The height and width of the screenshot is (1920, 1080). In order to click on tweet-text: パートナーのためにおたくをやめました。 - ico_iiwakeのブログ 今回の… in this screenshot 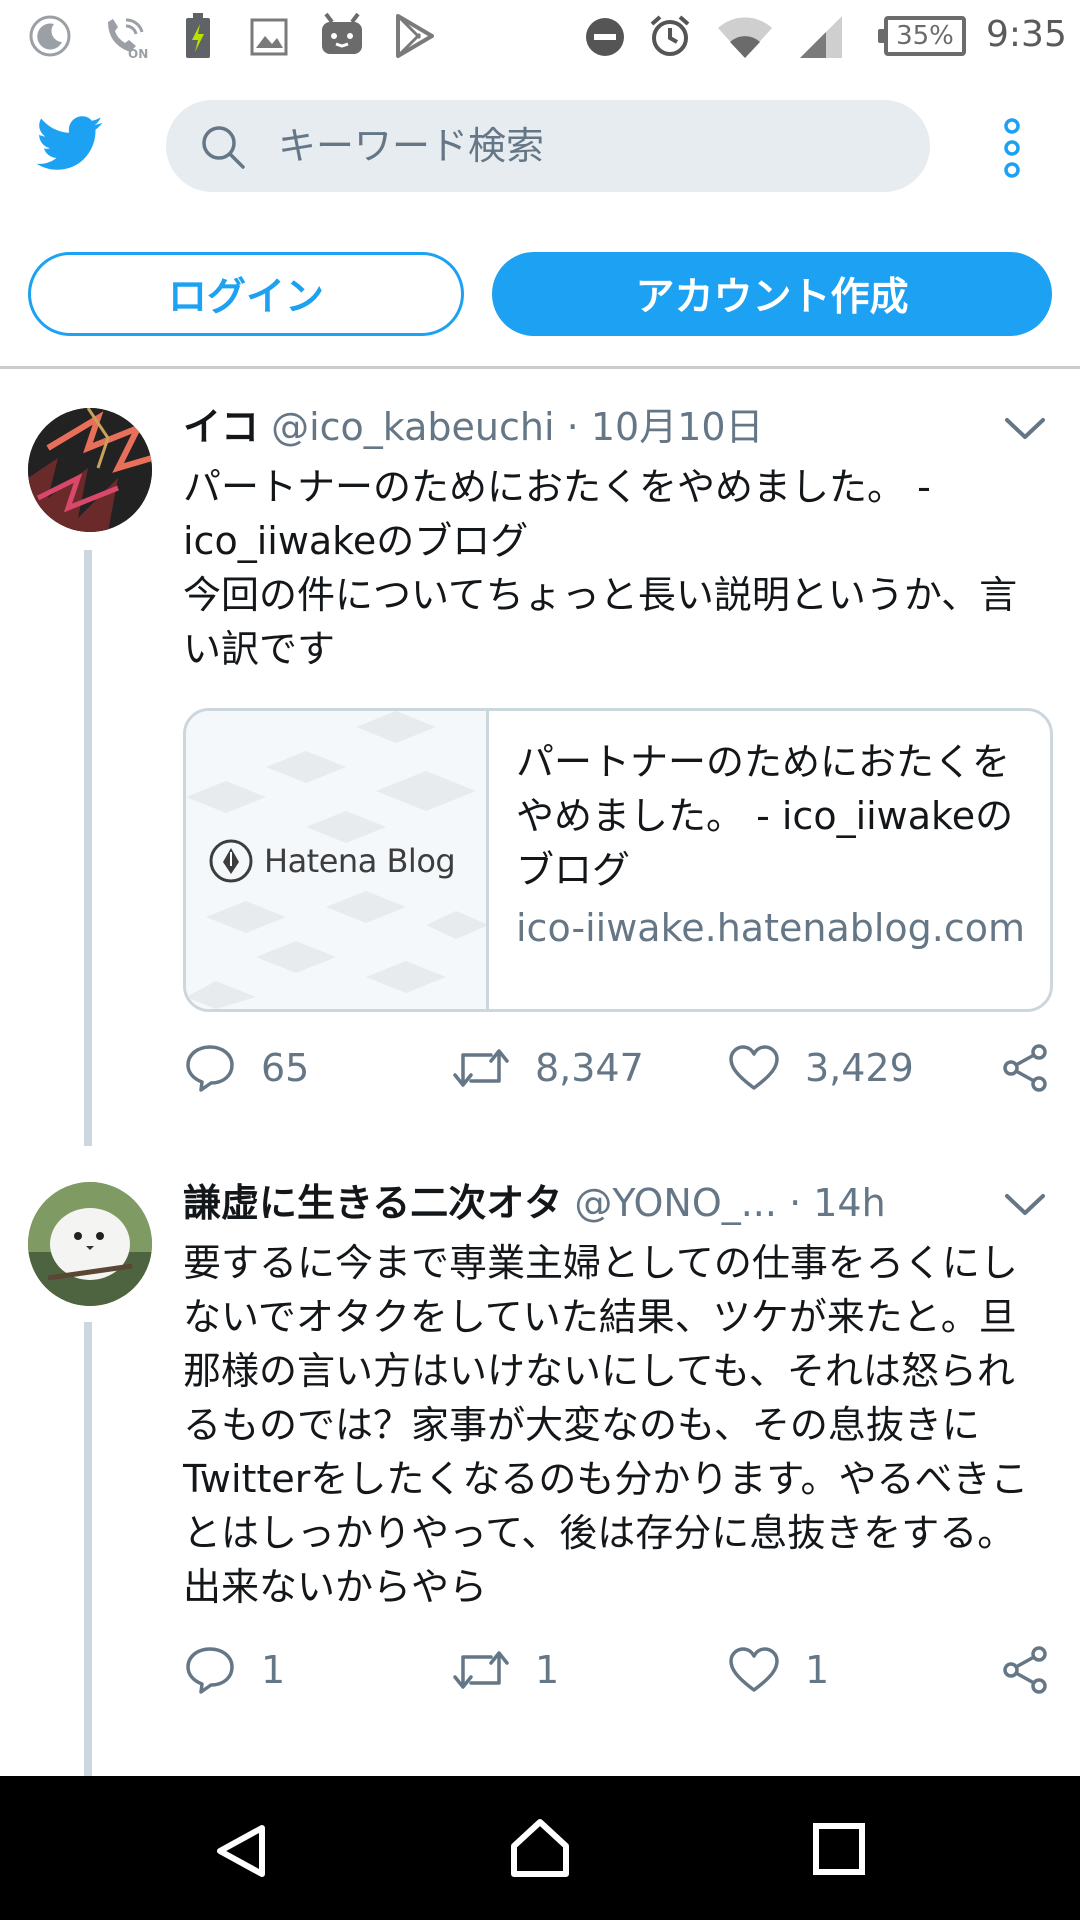, I will do `click(613, 568)`.